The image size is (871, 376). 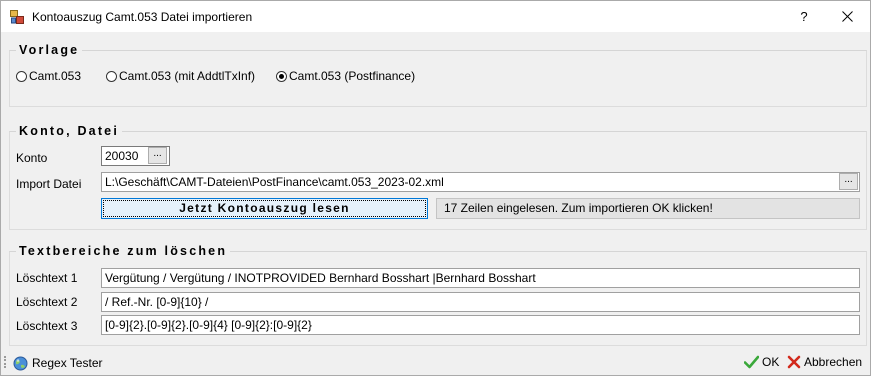 I want to click on radio-label: Camt.053 (Postfinance), so click(x=352, y=76).